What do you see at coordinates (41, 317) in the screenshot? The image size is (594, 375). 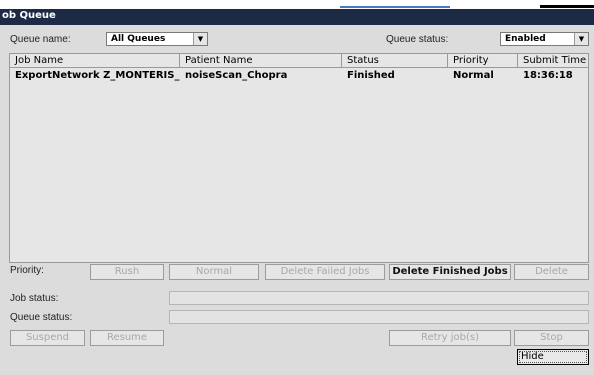 I see `queue-status-field-label: Queue status:` at bounding box center [41, 317].